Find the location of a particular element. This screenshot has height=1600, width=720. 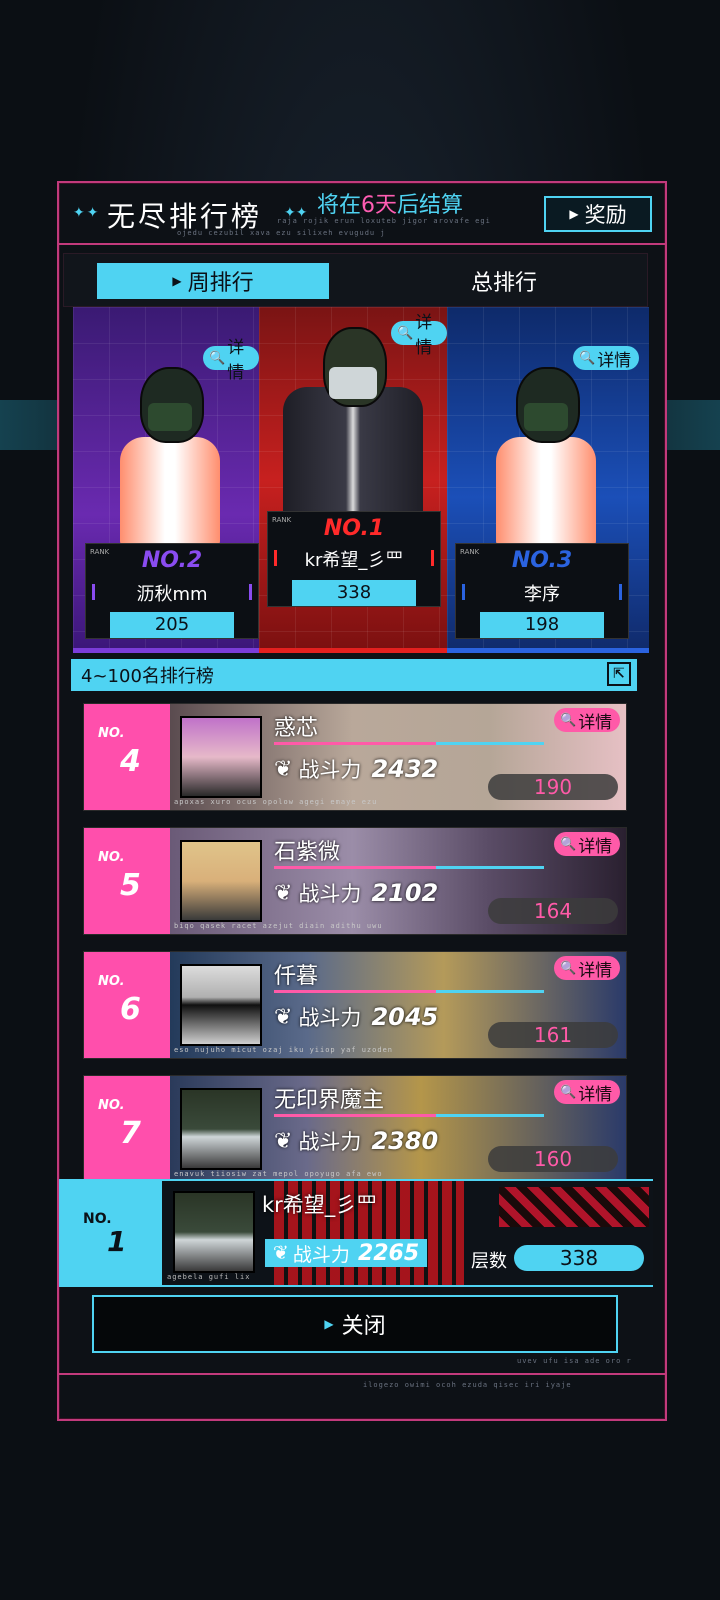

expand-icon: ⇱ is located at coordinates (619, 674).